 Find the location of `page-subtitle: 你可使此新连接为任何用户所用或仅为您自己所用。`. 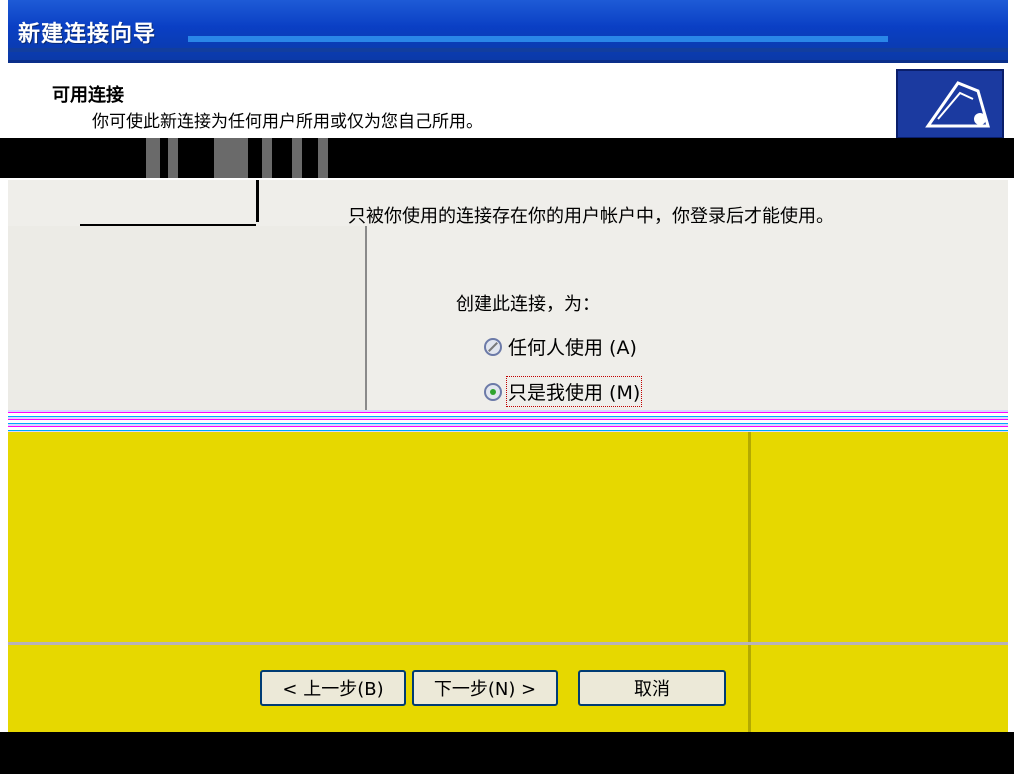

page-subtitle: 你可使此新连接为任何用户所用或仅为您自己所用。 is located at coordinates (287, 122).